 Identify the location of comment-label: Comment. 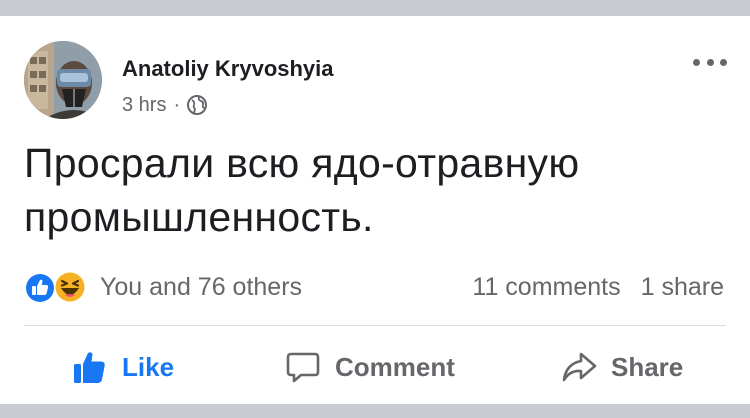
(395, 366).